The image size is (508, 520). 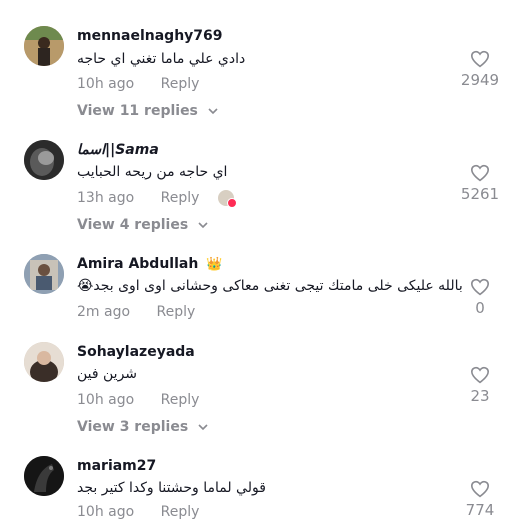 I want to click on like-button: 23, so click(x=480, y=385).